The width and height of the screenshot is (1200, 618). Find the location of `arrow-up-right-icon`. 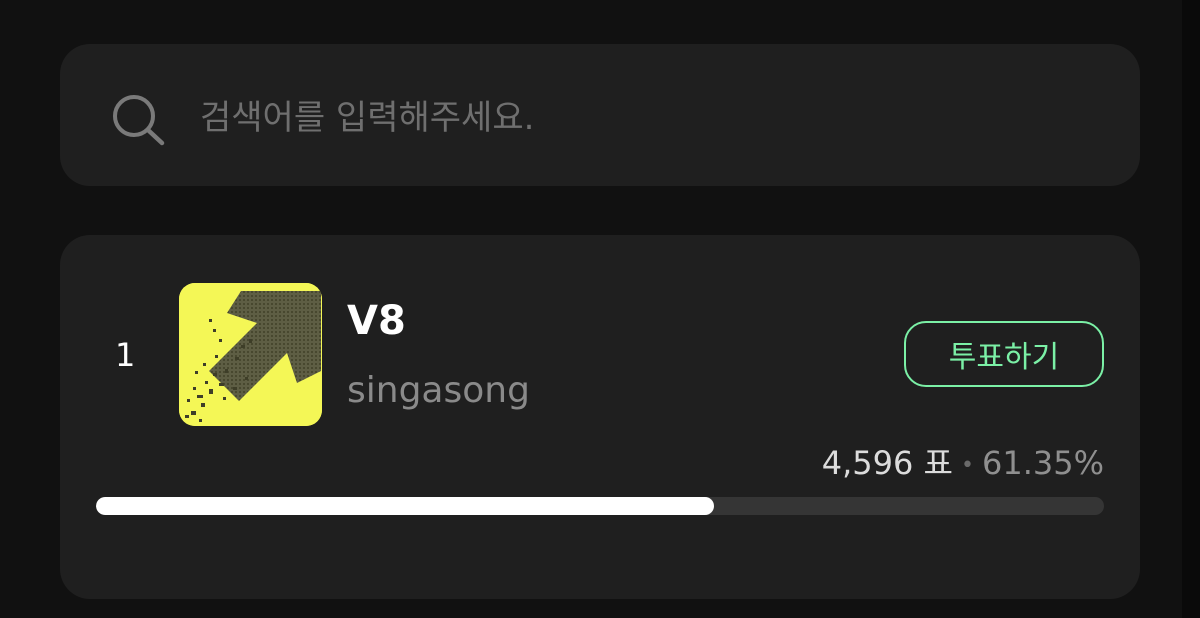

arrow-up-right-icon is located at coordinates (250, 354).